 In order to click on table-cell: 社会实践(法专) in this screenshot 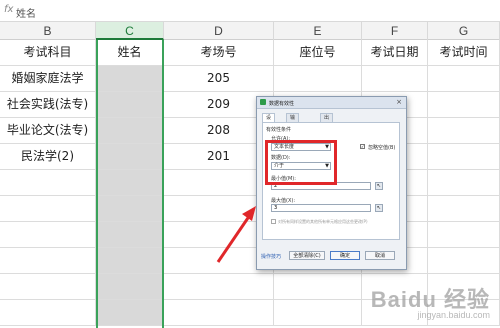, I will do `click(48, 104)`.